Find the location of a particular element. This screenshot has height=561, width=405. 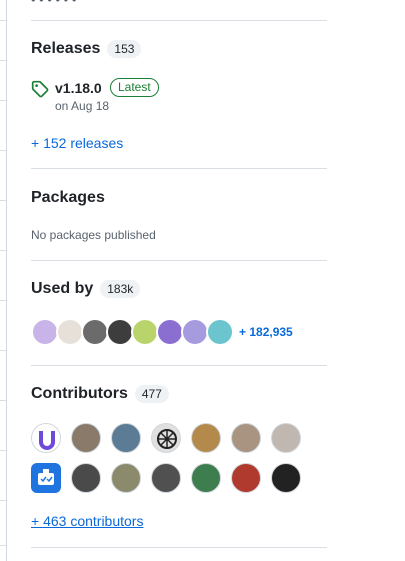

contributors-heading: Contributors 477 is located at coordinates (100, 394).